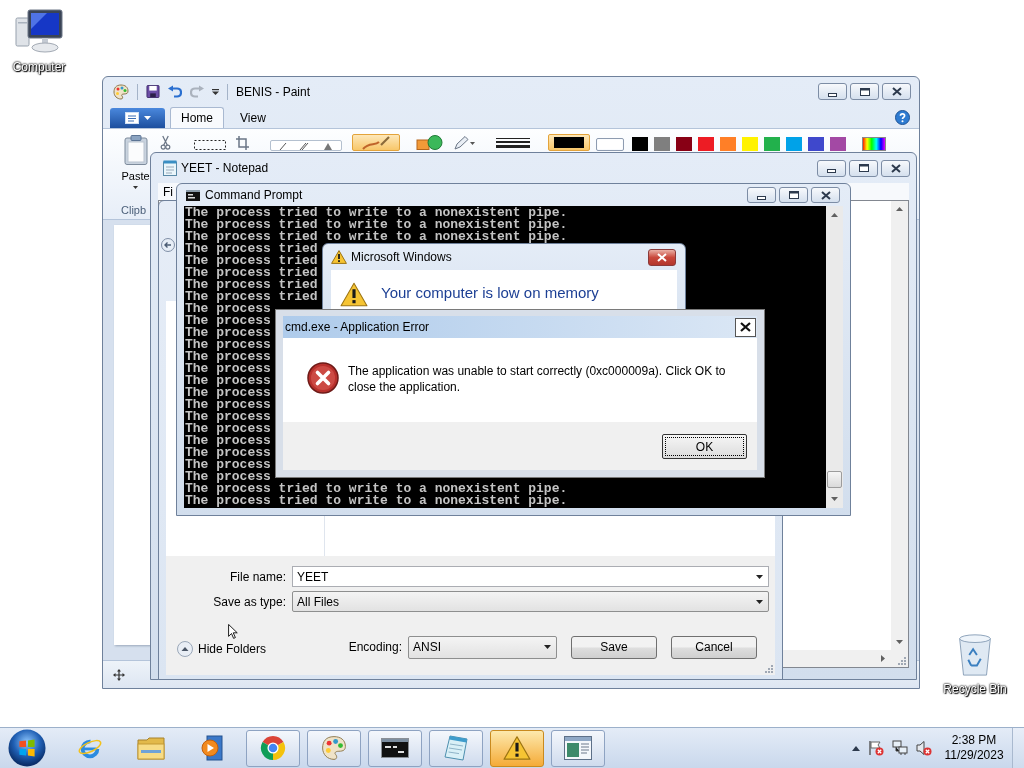  Describe the element at coordinates (975, 689) in the screenshot. I see `desktop-icon-label: Recycle Bin` at that location.